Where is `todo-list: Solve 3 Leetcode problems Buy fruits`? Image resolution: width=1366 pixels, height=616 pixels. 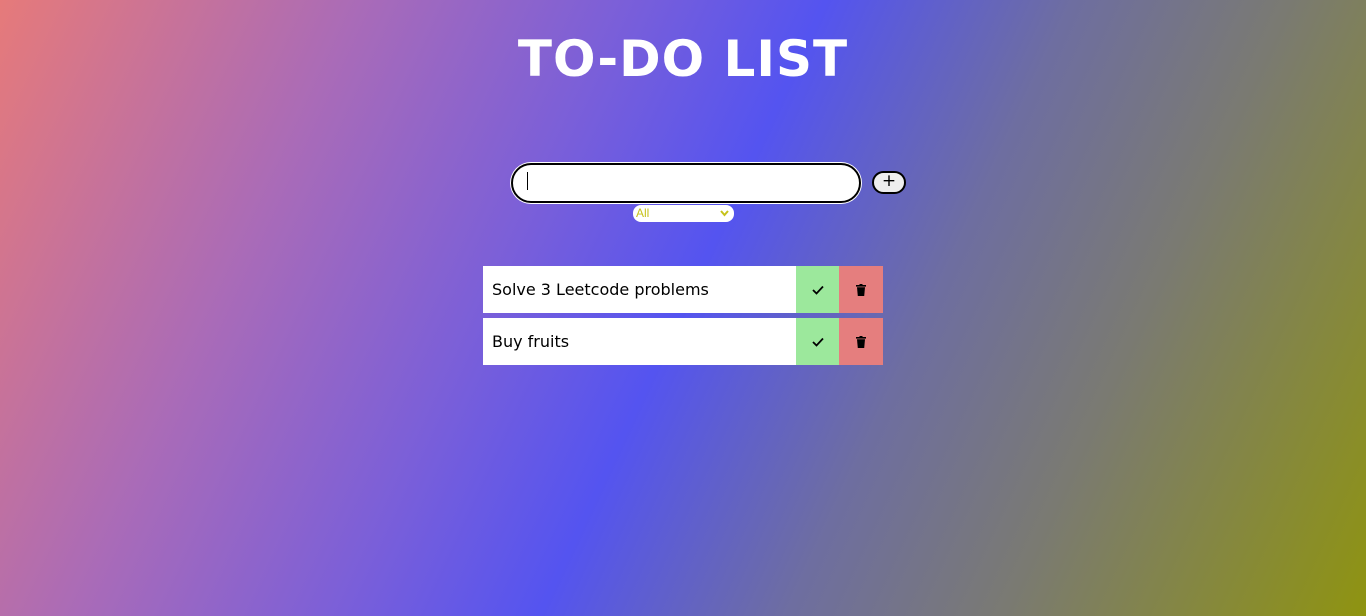 todo-list: Solve 3 Leetcode problems Buy fruits is located at coordinates (683, 318).